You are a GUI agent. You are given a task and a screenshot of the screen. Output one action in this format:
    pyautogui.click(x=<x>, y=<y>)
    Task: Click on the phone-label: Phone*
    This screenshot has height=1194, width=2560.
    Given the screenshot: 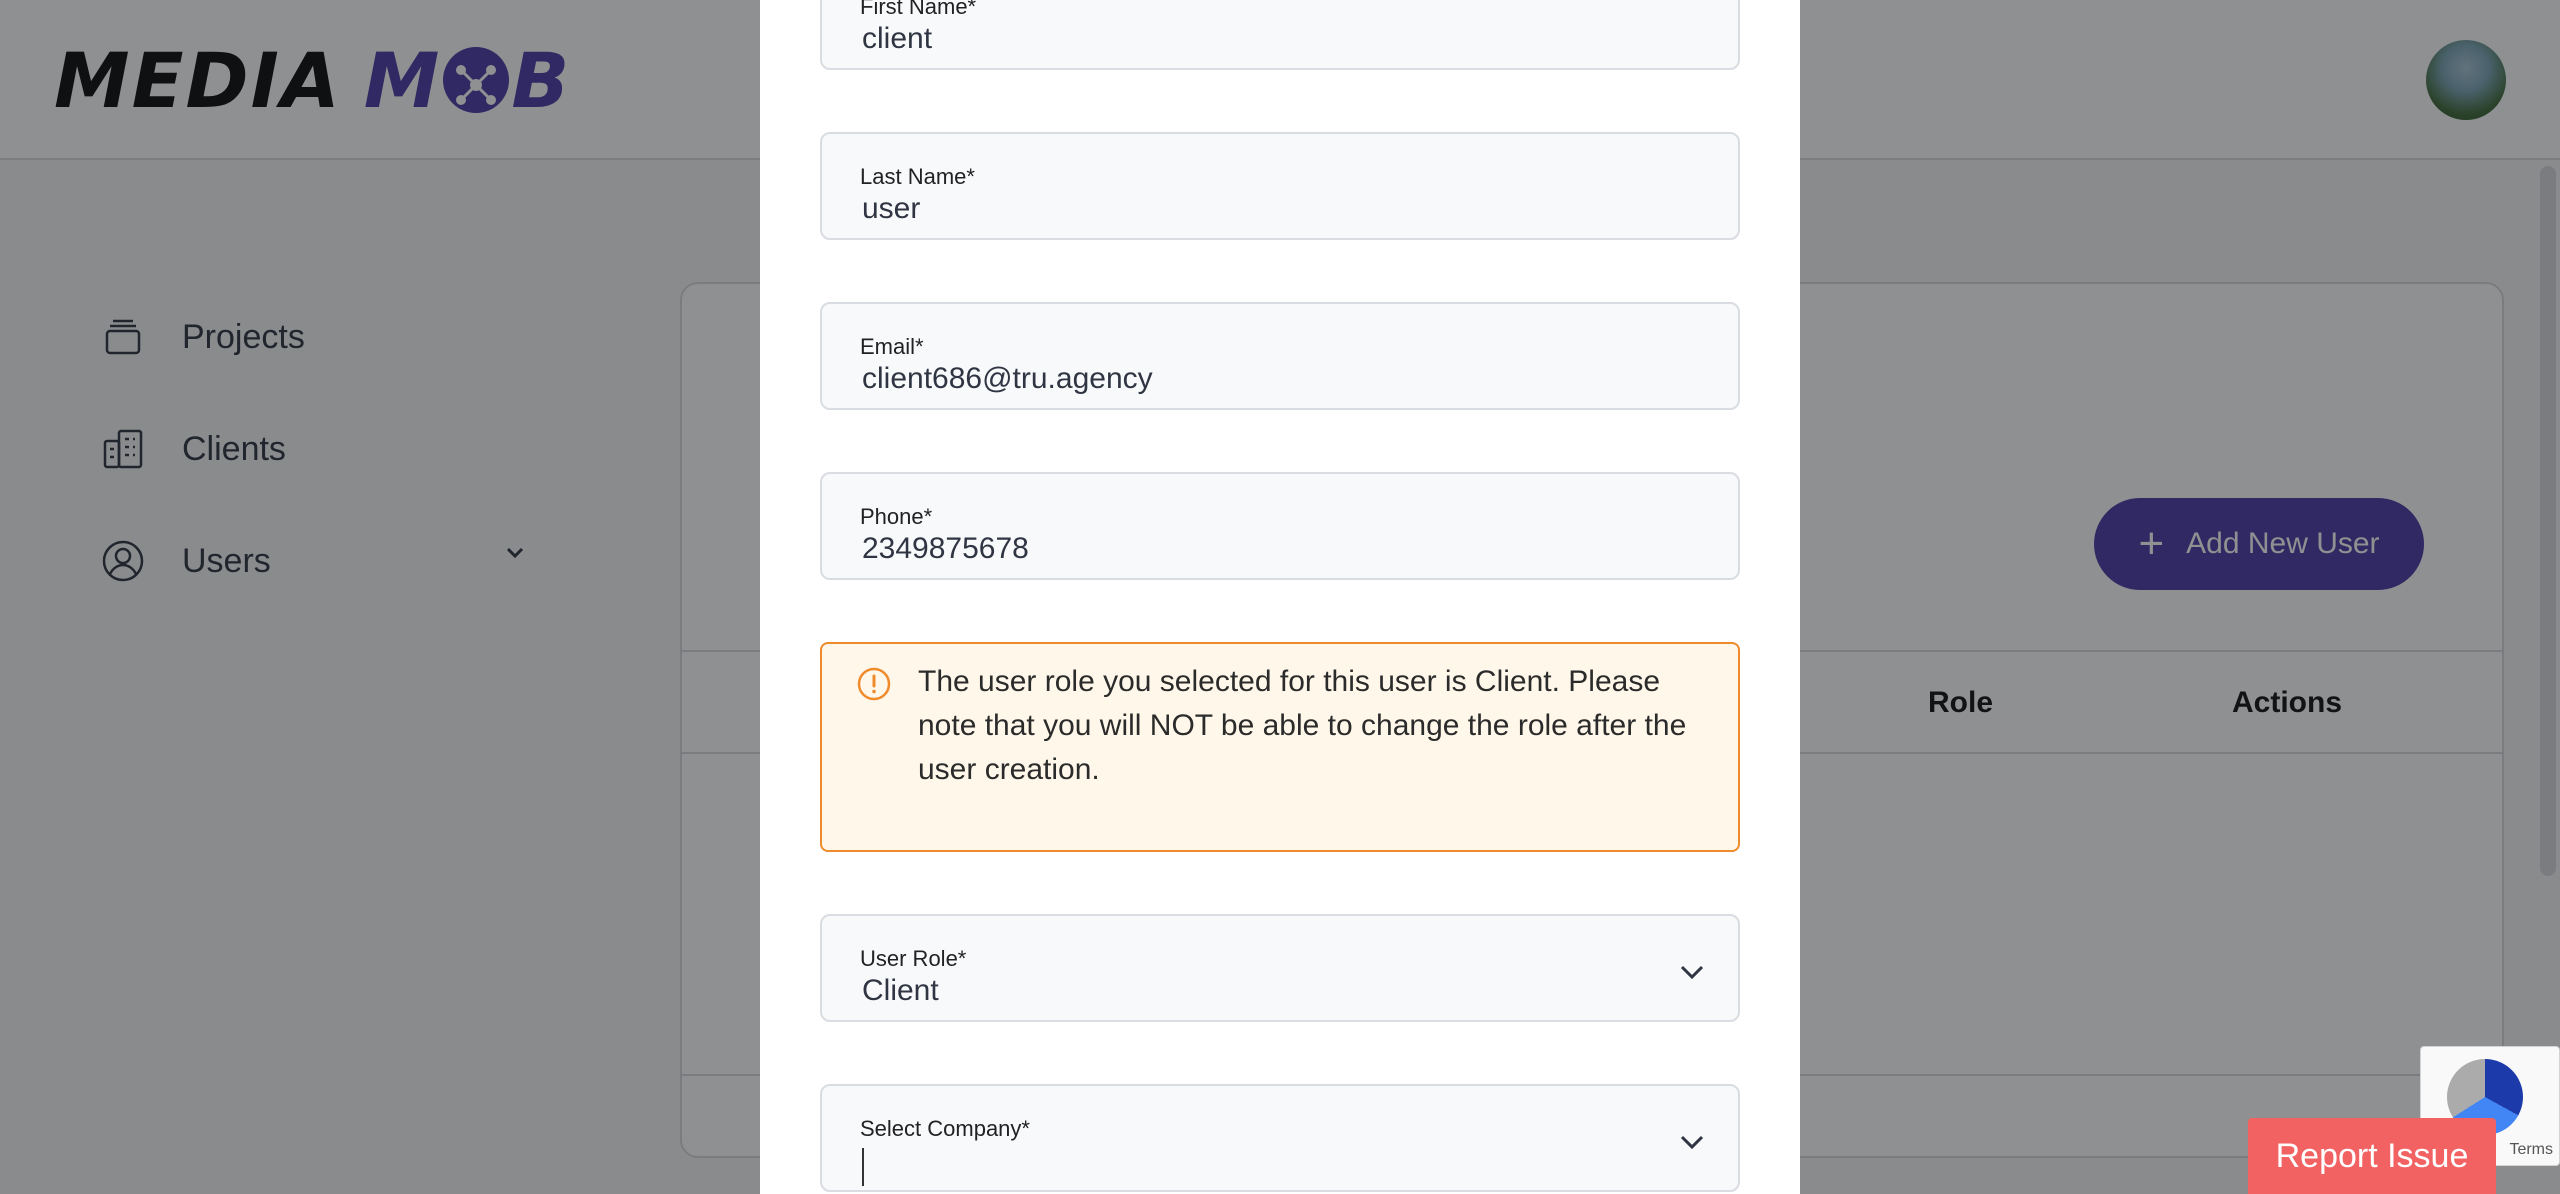 What is the action you would take?
    pyautogui.click(x=896, y=516)
    